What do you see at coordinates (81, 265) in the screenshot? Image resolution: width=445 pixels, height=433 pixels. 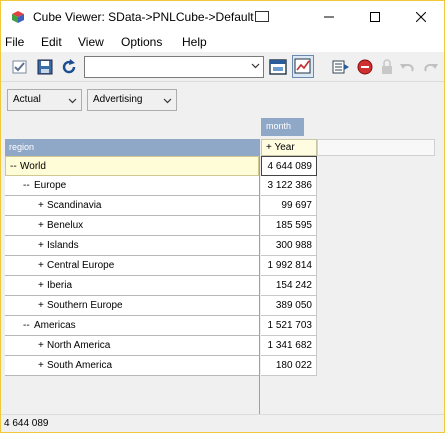 I see `row-label: Central Europe` at bounding box center [81, 265].